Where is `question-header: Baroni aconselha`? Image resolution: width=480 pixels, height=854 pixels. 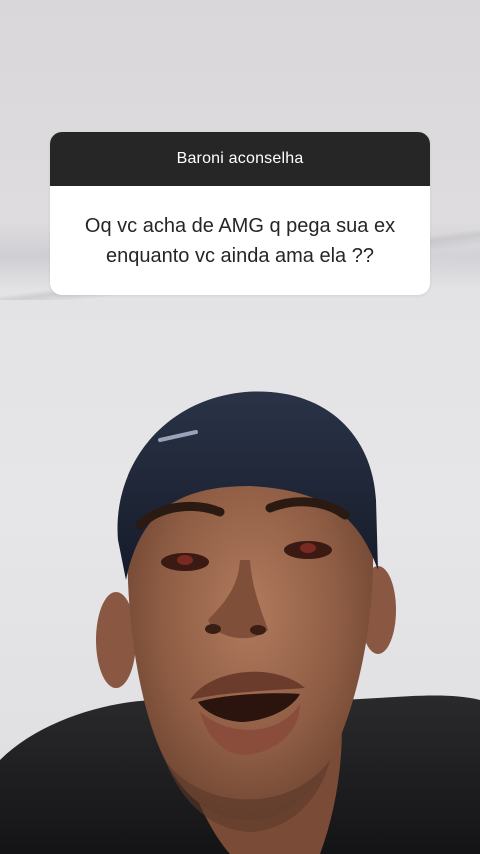 question-header: Baroni aconselha is located at coordinates (240, 159).